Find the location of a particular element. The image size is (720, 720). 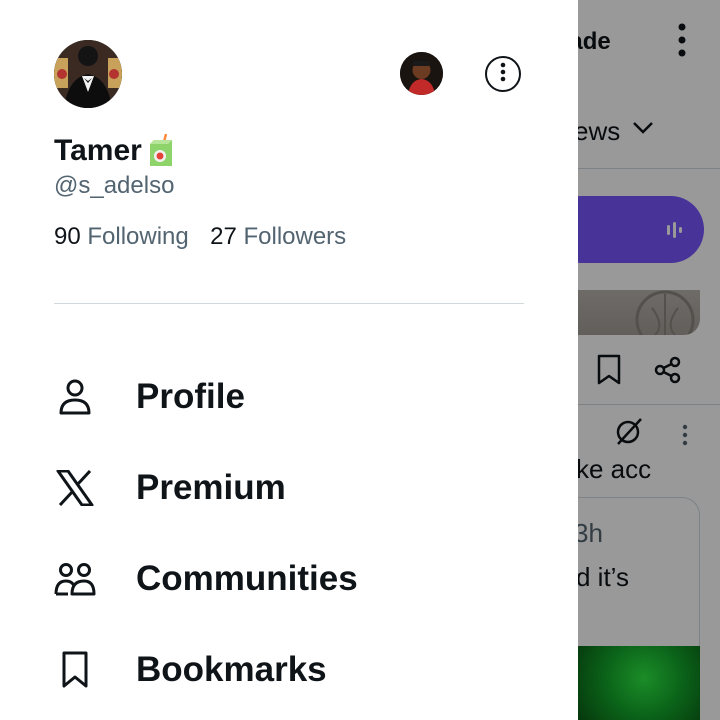

juice-box-emoji: 🧃 is located at coordinates (161, 151).